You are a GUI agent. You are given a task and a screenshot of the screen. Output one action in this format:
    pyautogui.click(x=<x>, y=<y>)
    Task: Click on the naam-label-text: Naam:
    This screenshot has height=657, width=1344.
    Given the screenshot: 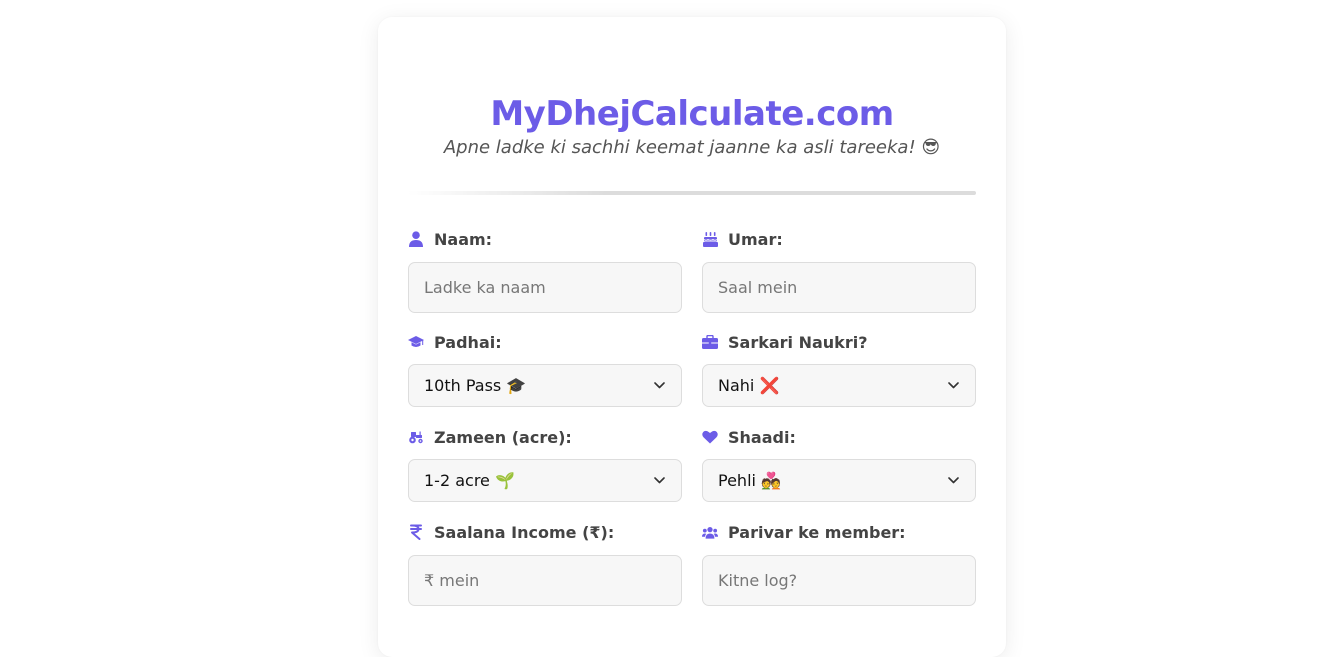 What is the action you would take?
    pyautogui.click(x=463, y=239)
    